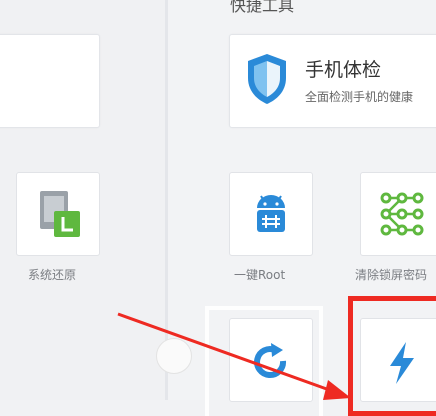 This screenshot has height=416, width=436. What do you see at coordinates (234, 356) in the screenshot?
I see `annotation-arrow` at bounding box center [234, 356].